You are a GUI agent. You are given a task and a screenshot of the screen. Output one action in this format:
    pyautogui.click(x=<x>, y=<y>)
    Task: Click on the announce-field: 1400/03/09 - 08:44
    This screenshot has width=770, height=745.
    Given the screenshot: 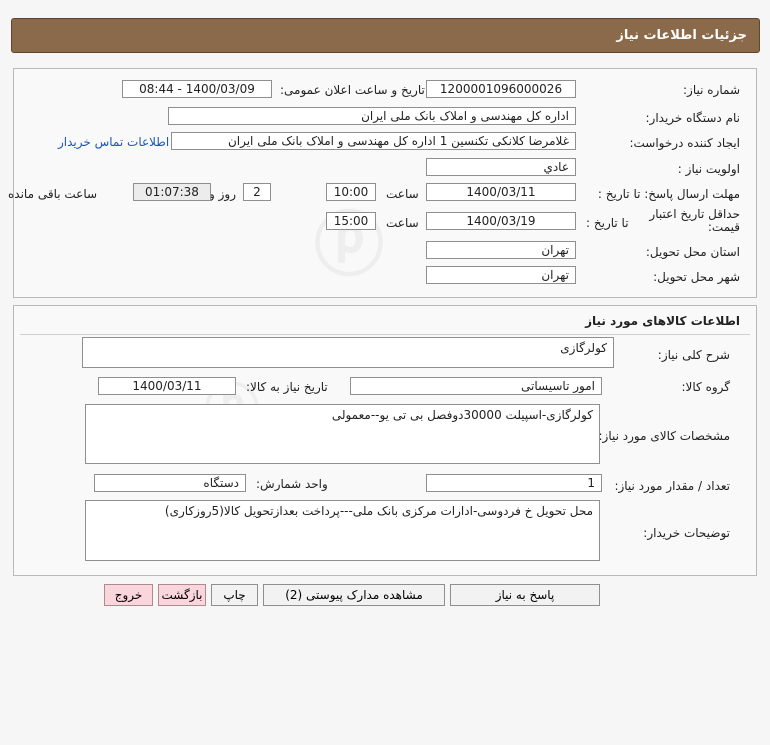 What is the action you would take?
    pyautogui.click(x=197, y=89)
    